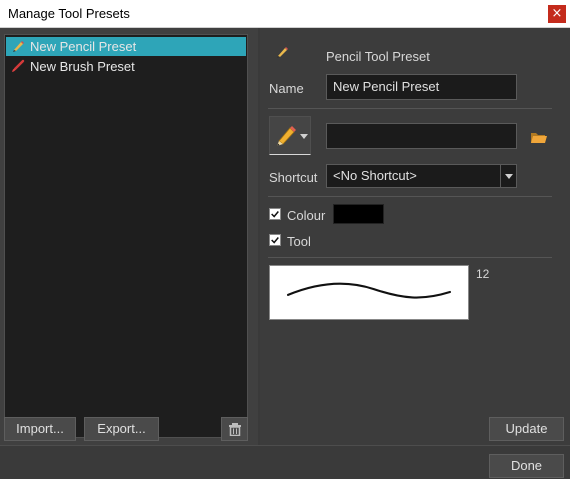  Describe the element at coordinates (82, 66) in the screenshot. I see `preset-label: New Brush Preset` at that location.